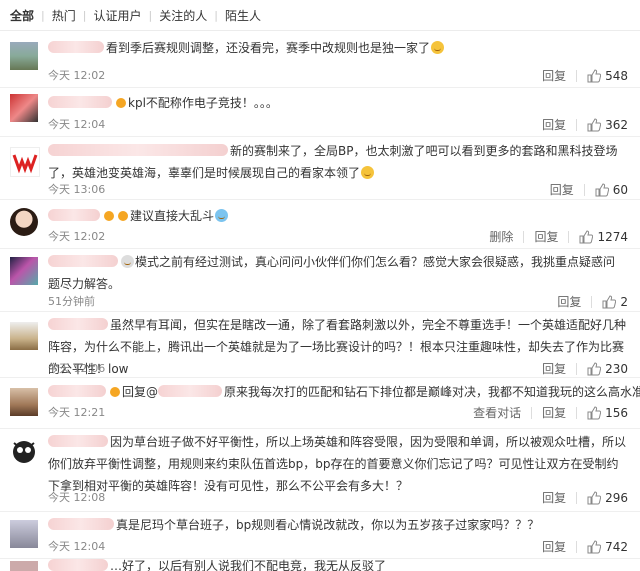 This screenshot has height=571, width=640. Describe the element at coordinates (616, 546) in the screenshot. I see `like-count: 742` at that location.